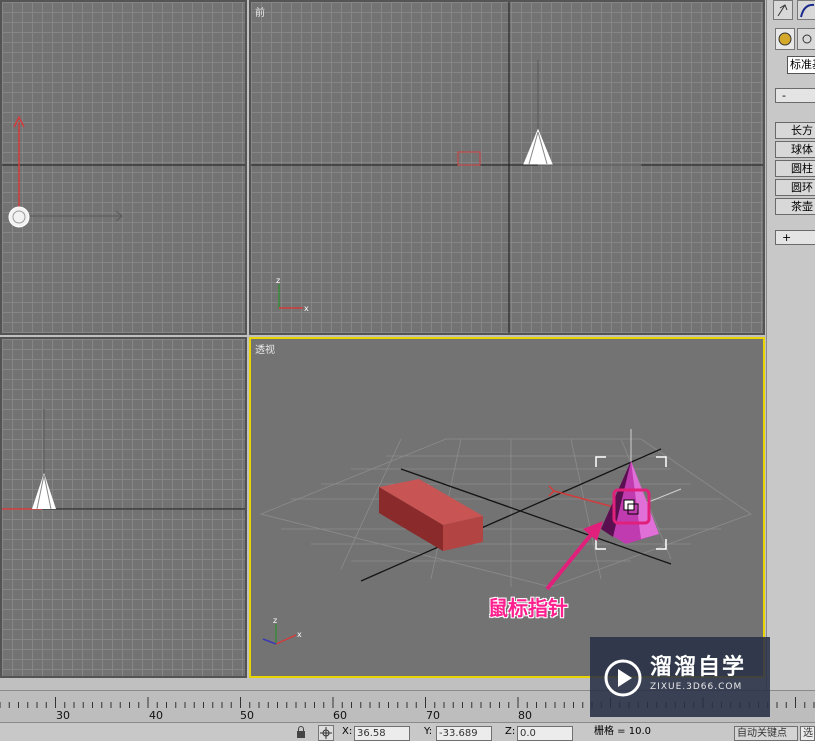  What do you see at coordinates (528, 608) in the screenshot?
I see `mouse-pointer-callout: 鼠标指针` at bounding box center [528, 608].